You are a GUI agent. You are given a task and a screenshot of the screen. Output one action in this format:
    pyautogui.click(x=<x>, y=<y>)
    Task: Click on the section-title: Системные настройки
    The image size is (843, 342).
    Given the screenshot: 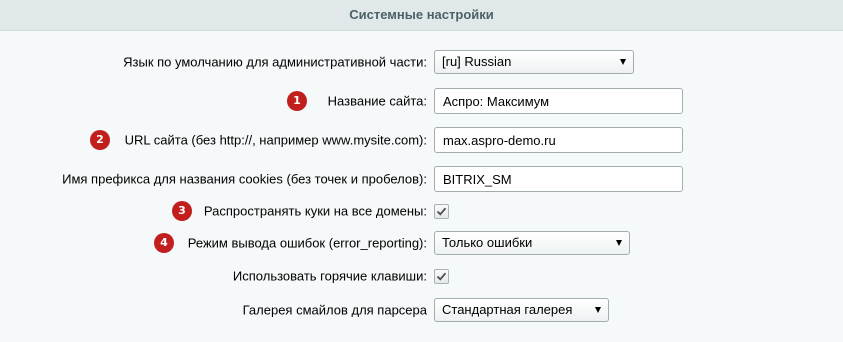 What is the action you would take?
    pyautogui.click(x=421, y=14)
    